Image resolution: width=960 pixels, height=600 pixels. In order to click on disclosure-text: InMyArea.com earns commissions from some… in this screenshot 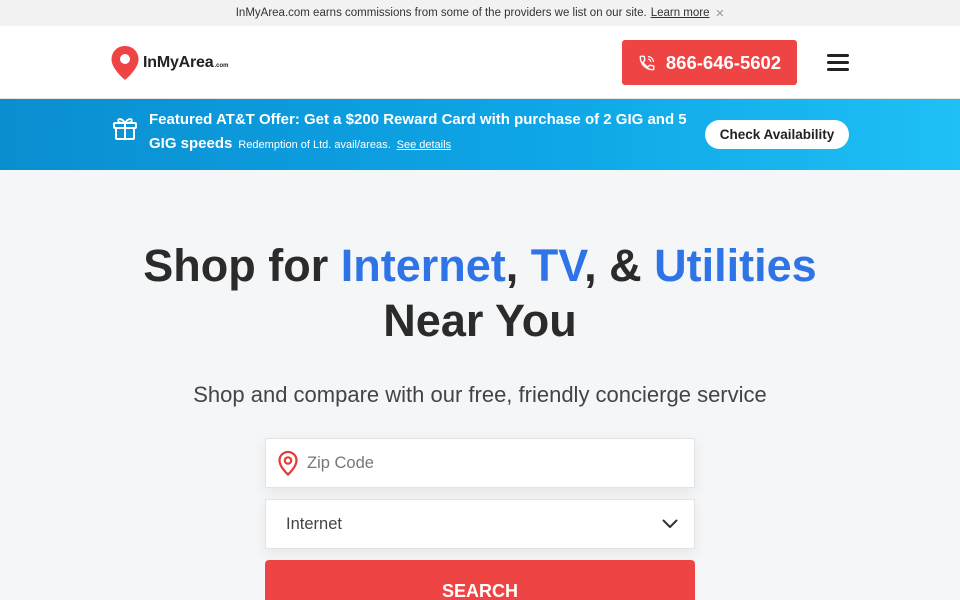, I will do `click(441, 13)`.